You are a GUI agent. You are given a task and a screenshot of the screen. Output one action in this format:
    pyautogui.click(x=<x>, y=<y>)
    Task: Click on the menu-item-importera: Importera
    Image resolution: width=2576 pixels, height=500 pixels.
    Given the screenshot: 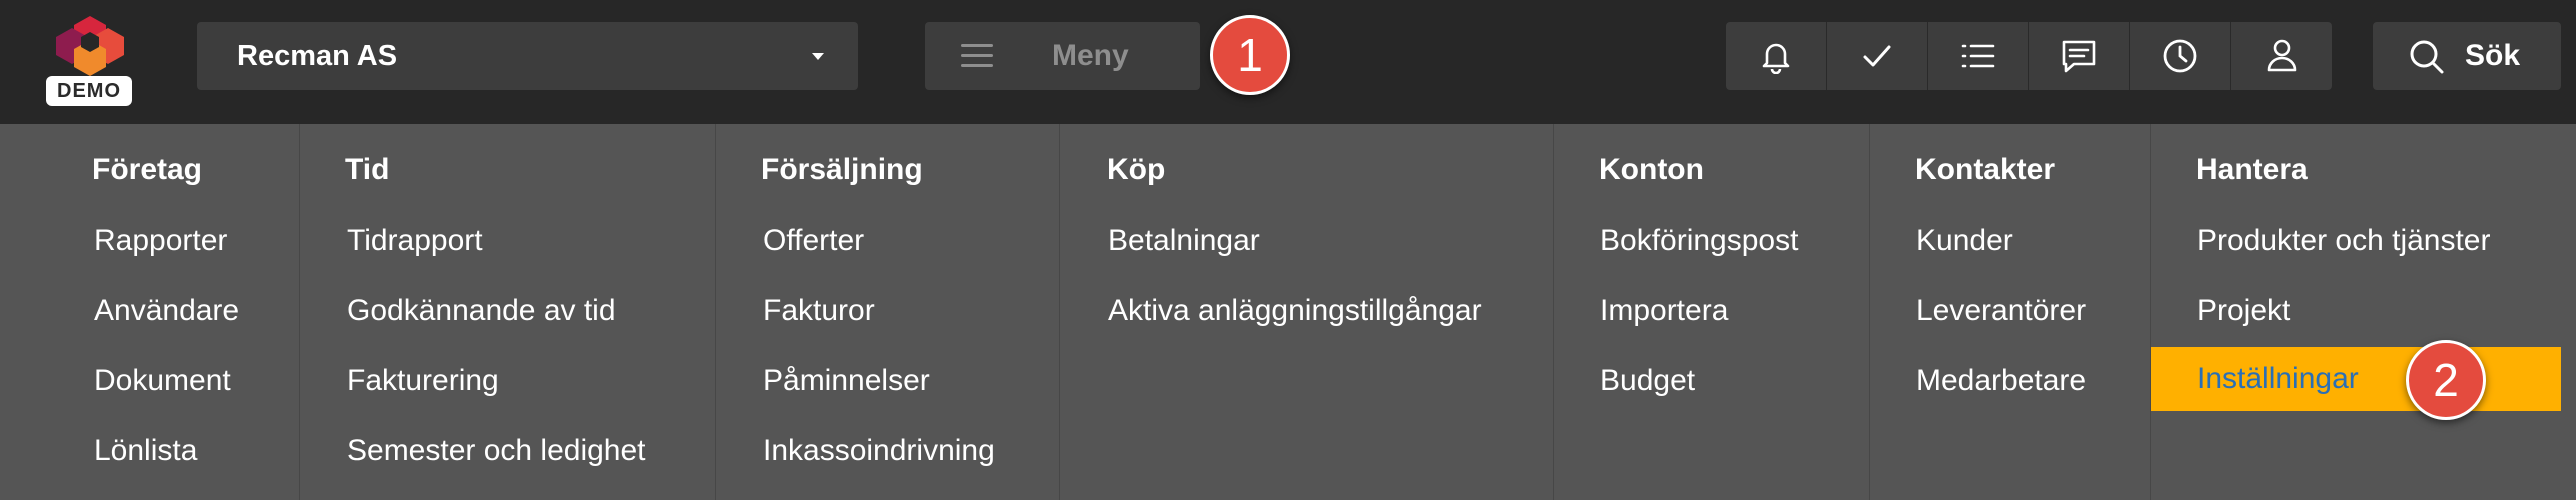 What is the action you would take?
    pyautogui.click(x=1664, y=311)
    